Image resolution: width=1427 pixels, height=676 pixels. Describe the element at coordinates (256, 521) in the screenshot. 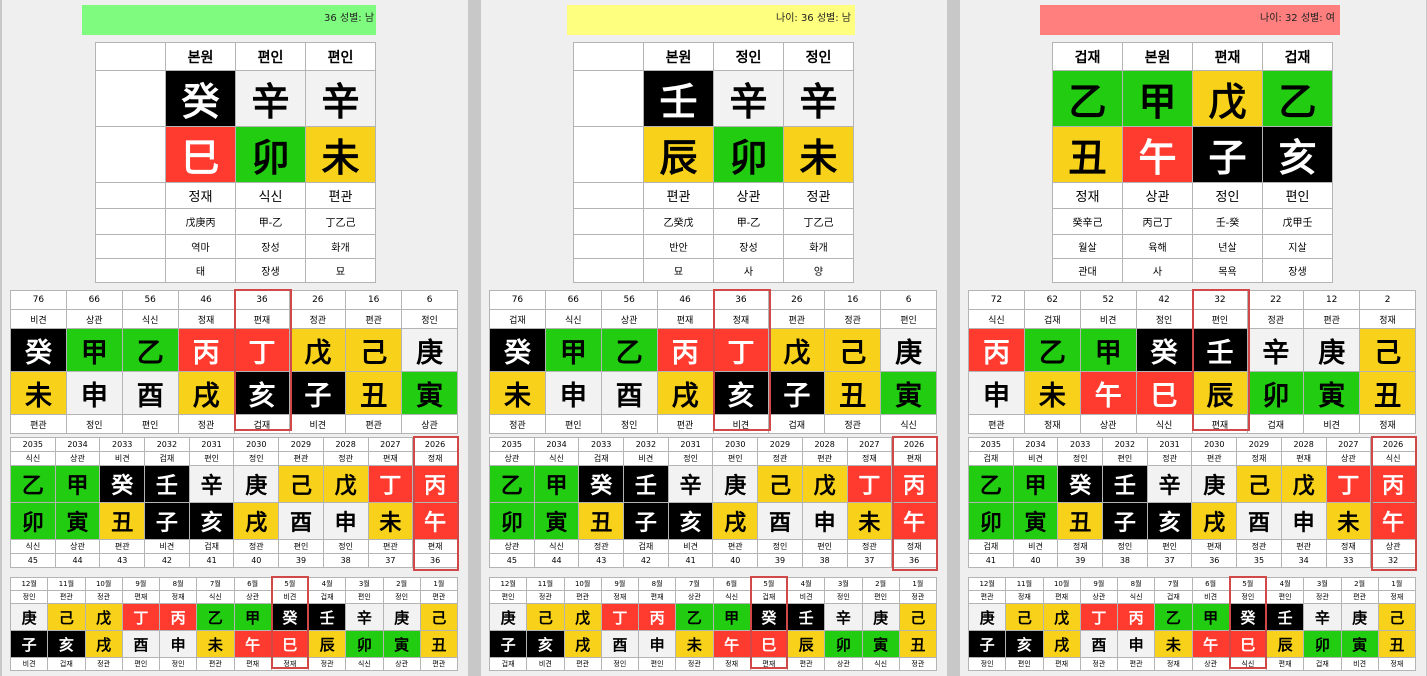

I see `earthly-branch: 戌` at that location.